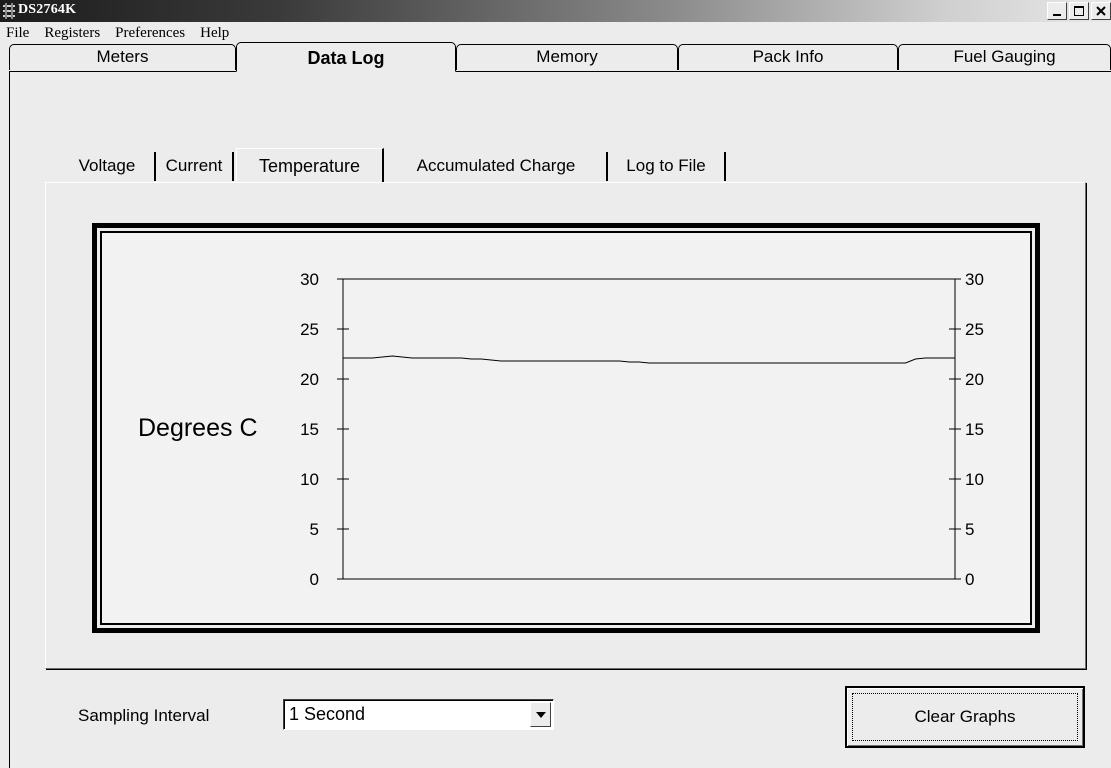  I want to click on y-axis-label: Degrees C, so click(198, 428).